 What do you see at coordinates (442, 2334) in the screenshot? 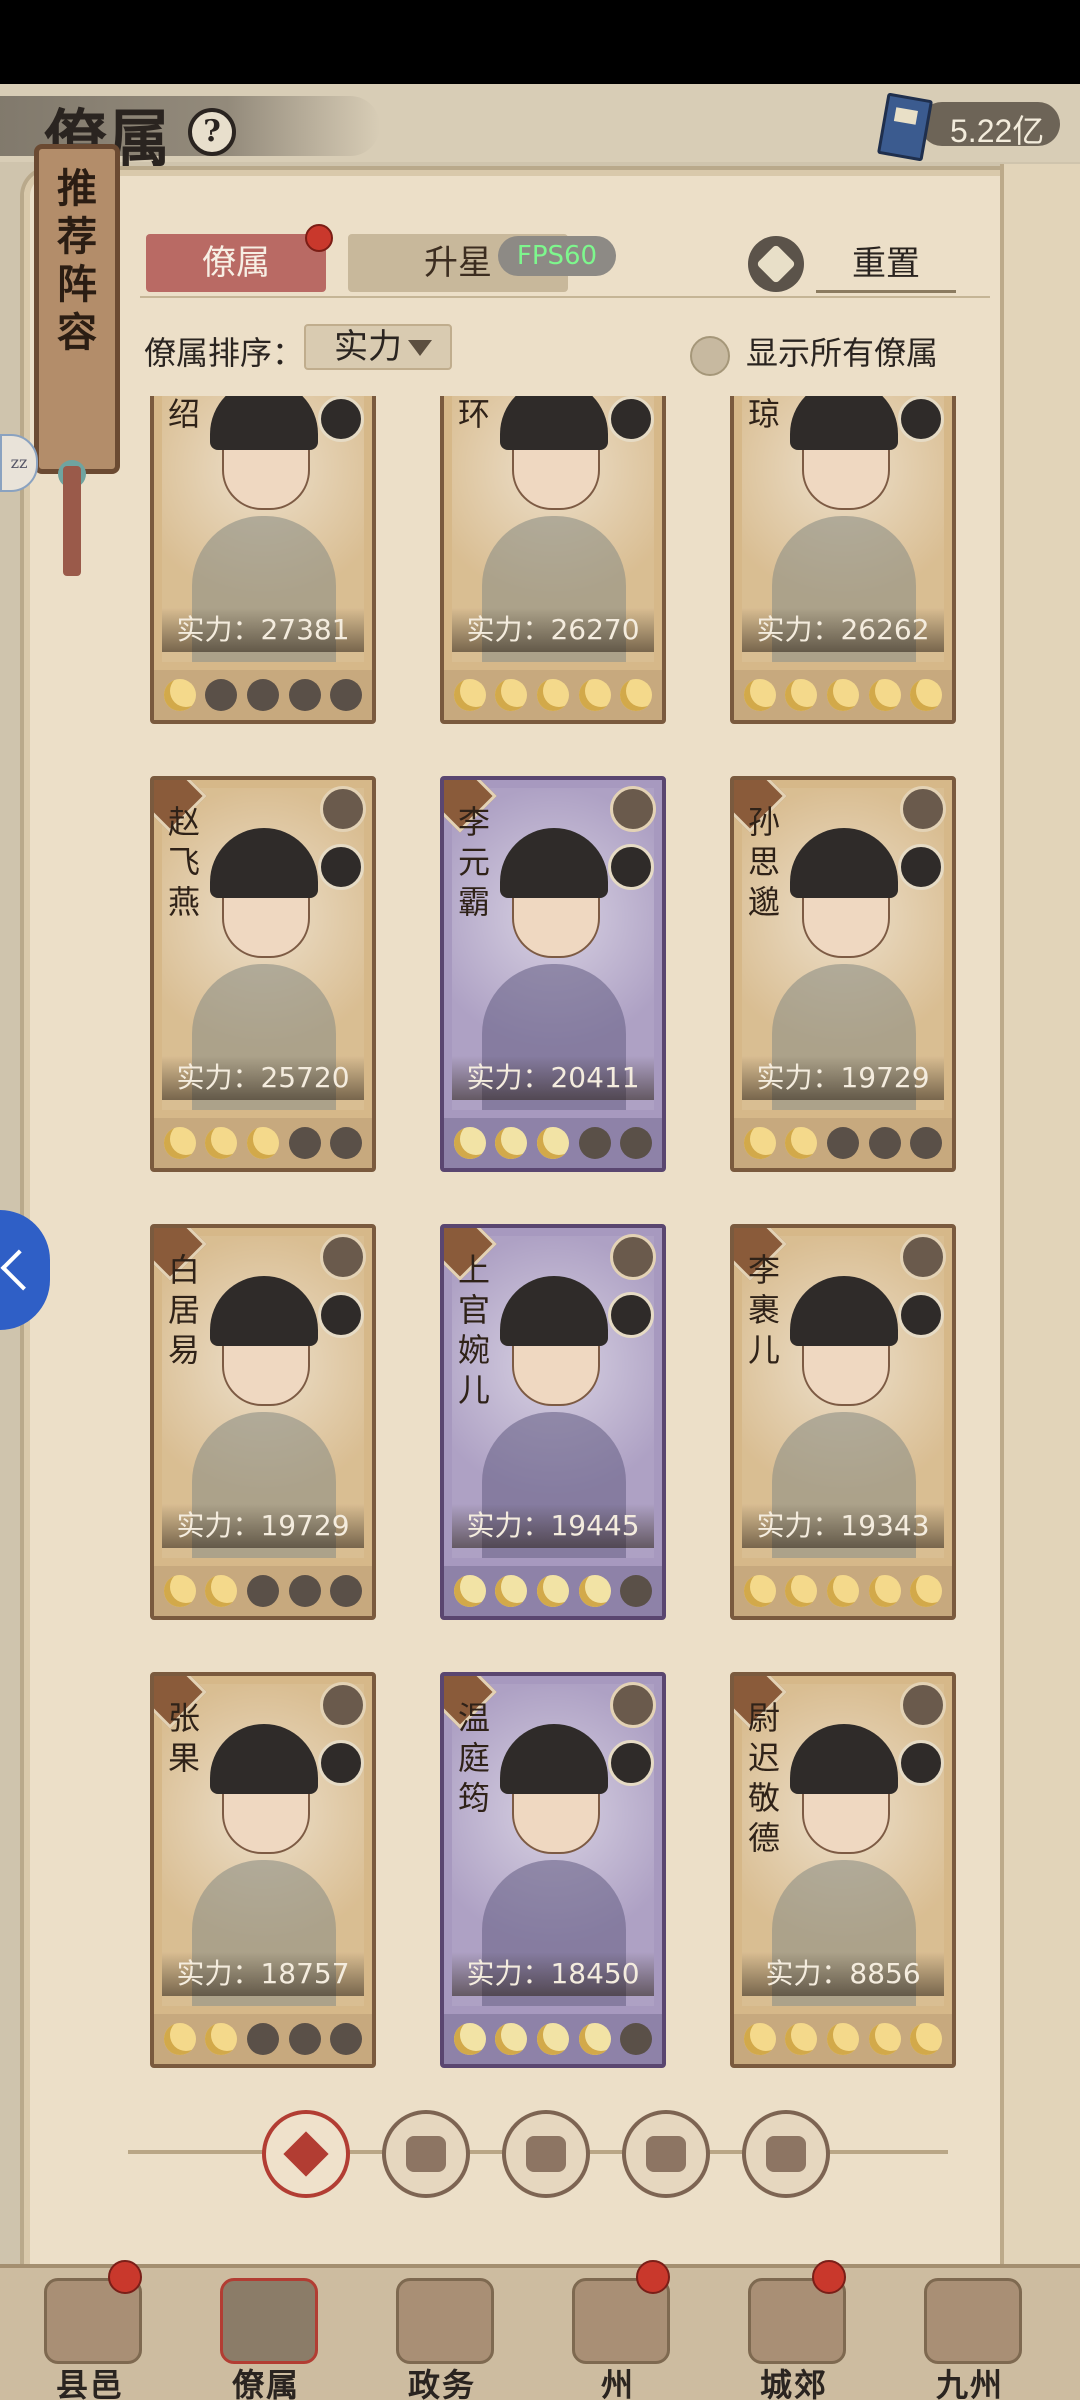
I see `nav-affairs: 政务` at bounding box center [442, 2334].